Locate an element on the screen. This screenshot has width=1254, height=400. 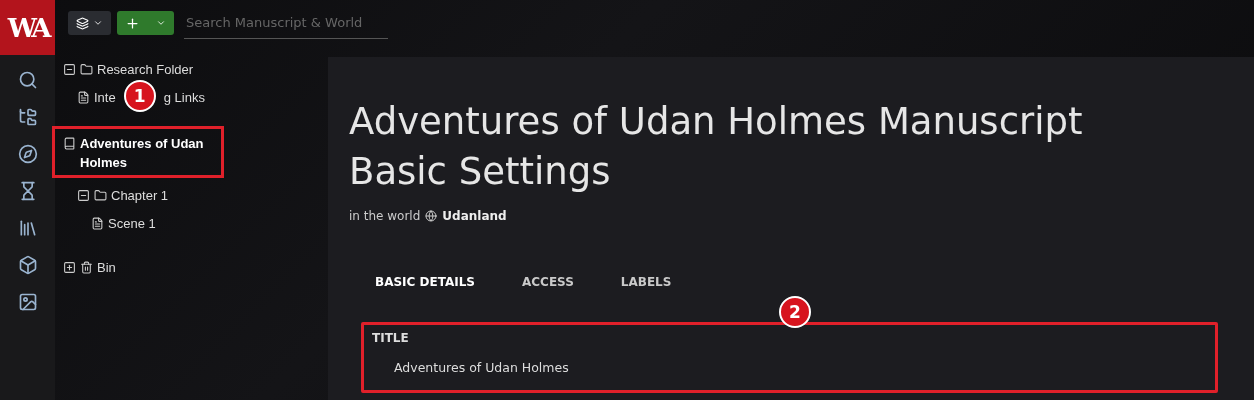
title-field: Adventures of Udan Holmes is located at coordinates (594, 367).